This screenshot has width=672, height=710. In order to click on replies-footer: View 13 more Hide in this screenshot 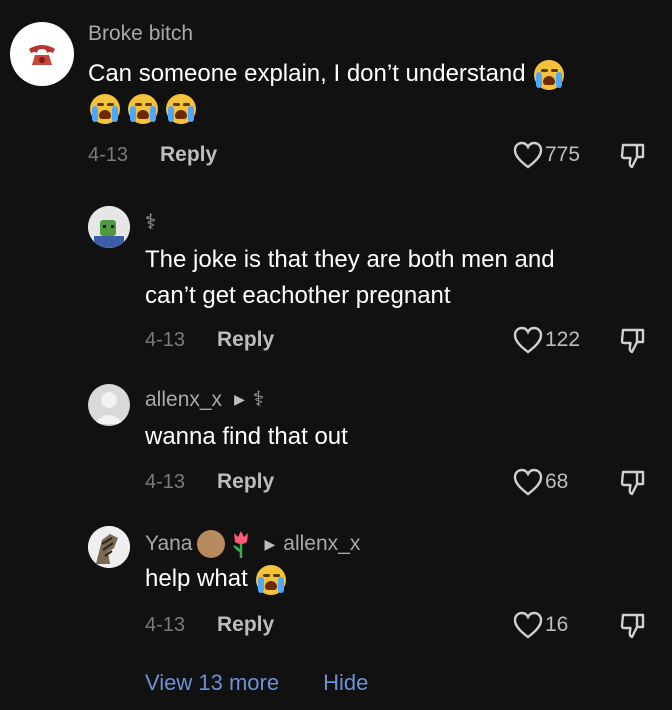, I will do `click(256, 683)`.